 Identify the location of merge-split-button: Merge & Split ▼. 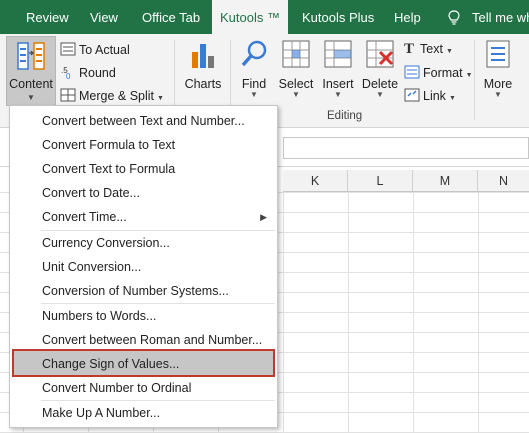
(112, 95).